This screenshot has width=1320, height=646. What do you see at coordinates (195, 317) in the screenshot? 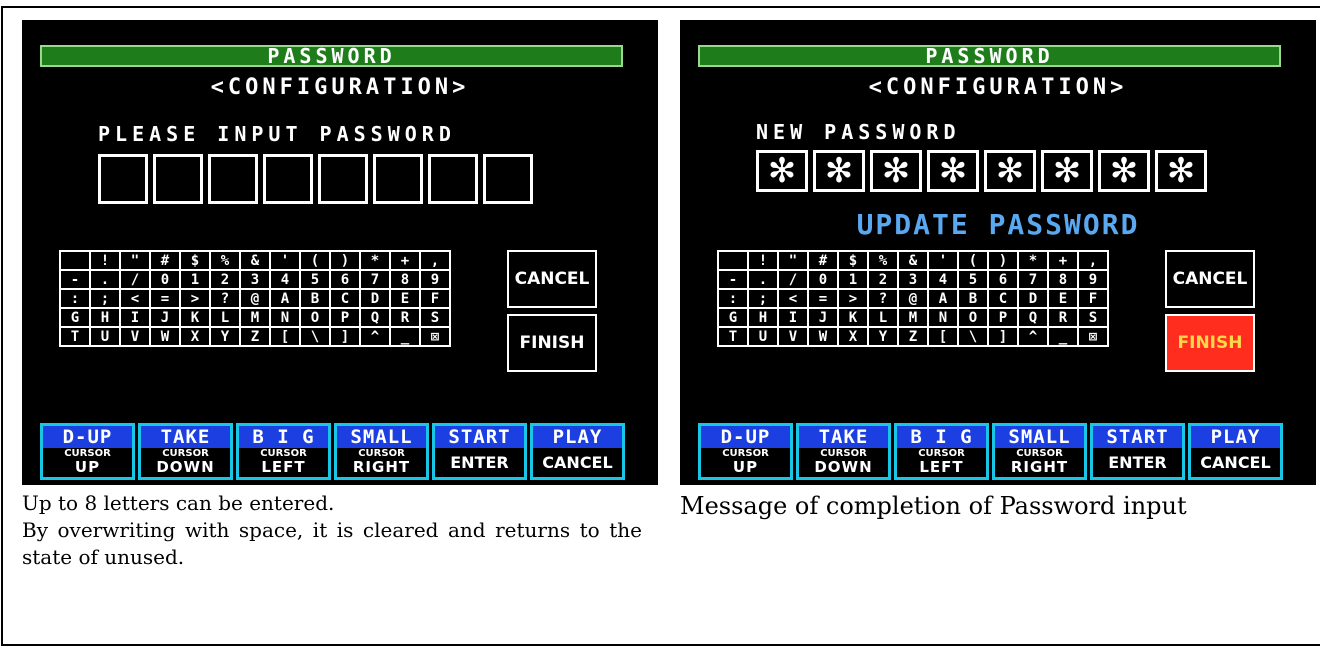
I see `keyboard-key: K` at bounding box center [195, 317].